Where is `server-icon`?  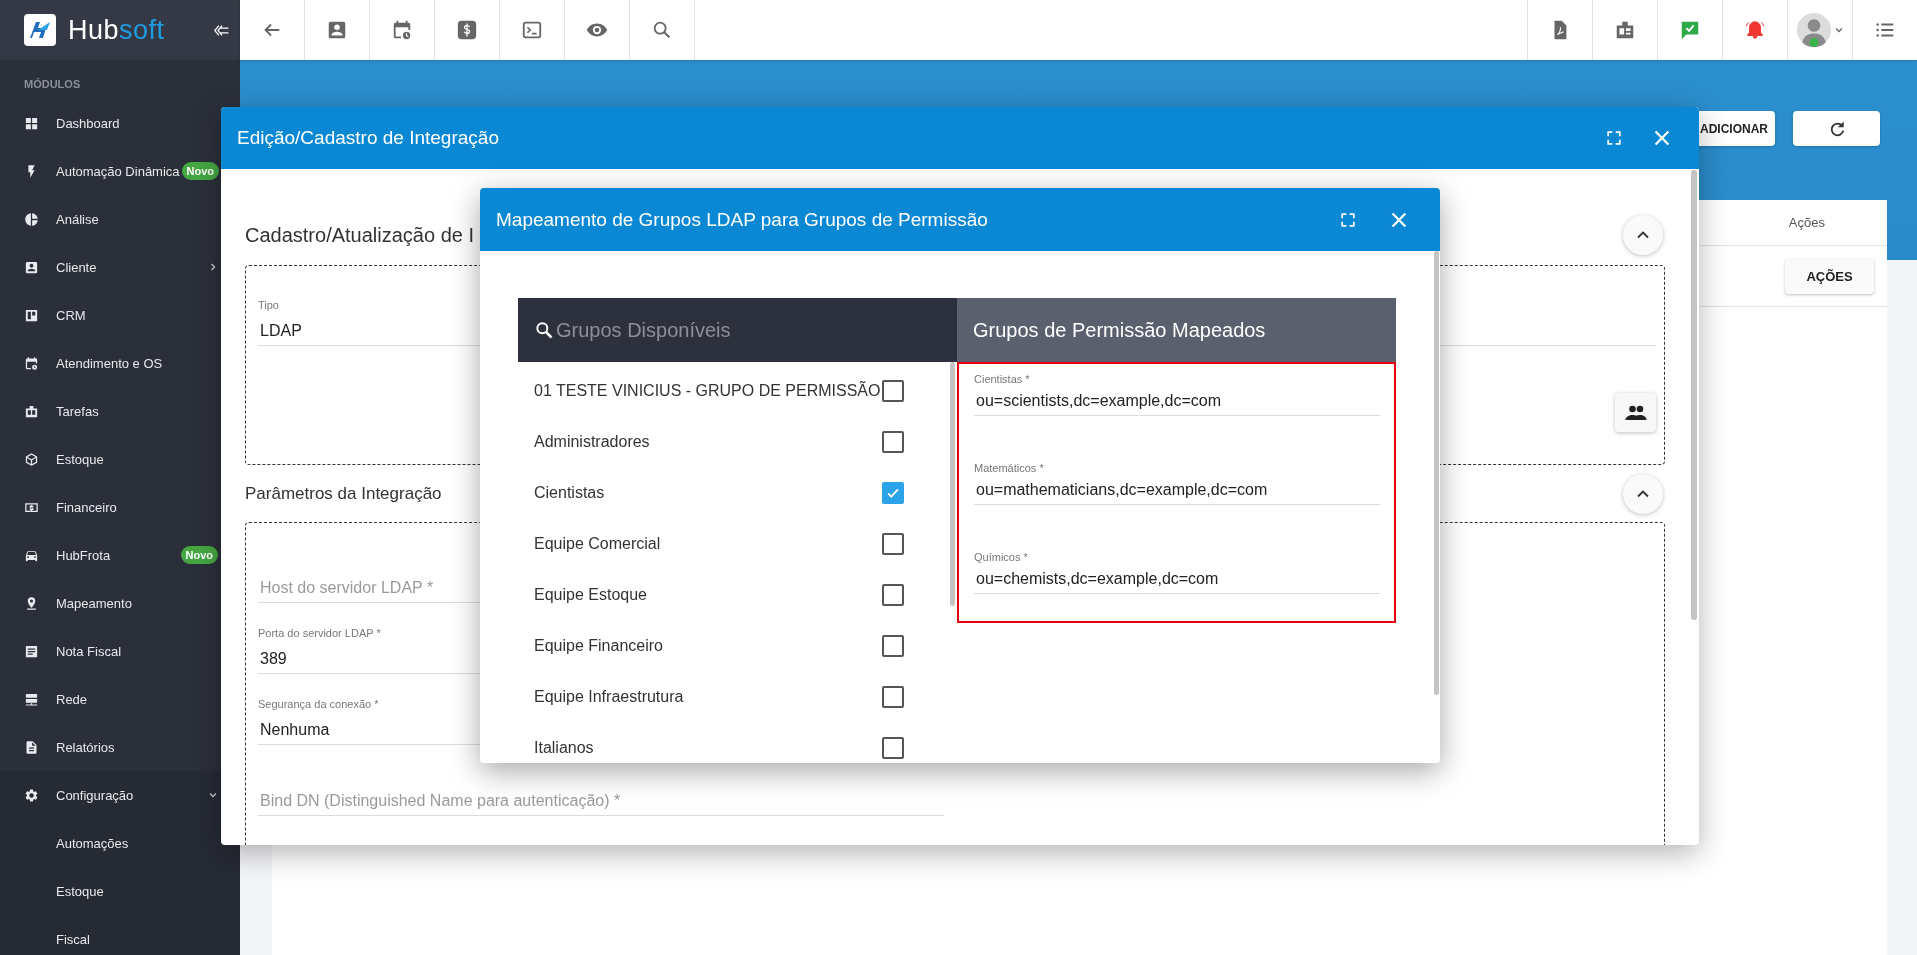 server-icon is located at coordinates (31, 699).